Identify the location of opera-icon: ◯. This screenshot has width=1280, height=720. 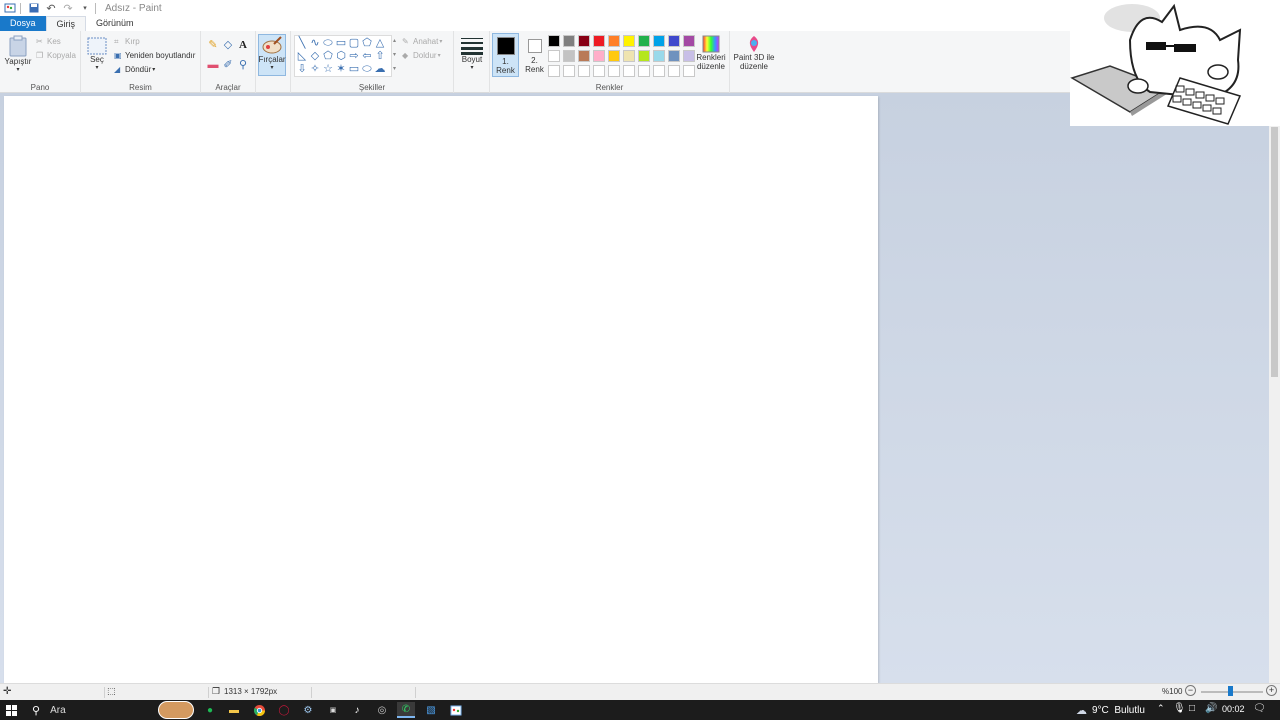
(284, 710).